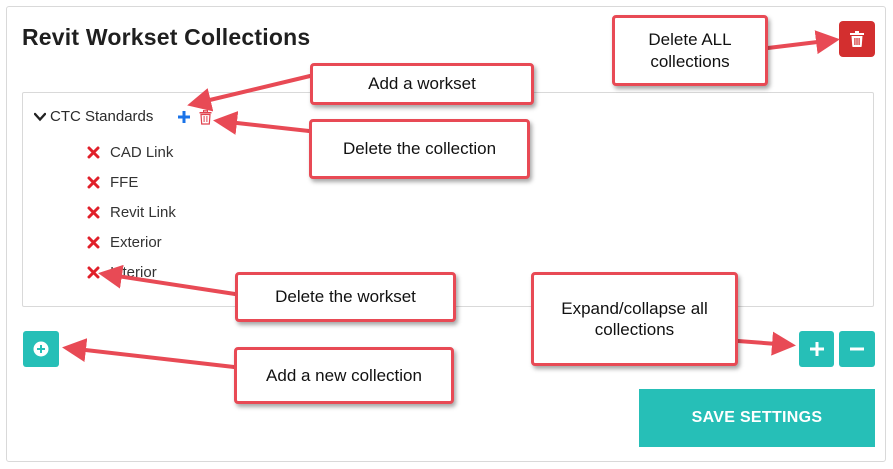  What do you see at coordinates (757, 418) in the screenshot?
I see `save-settings-button: SAVE SETTINGS` at bounding box center [757, 418].